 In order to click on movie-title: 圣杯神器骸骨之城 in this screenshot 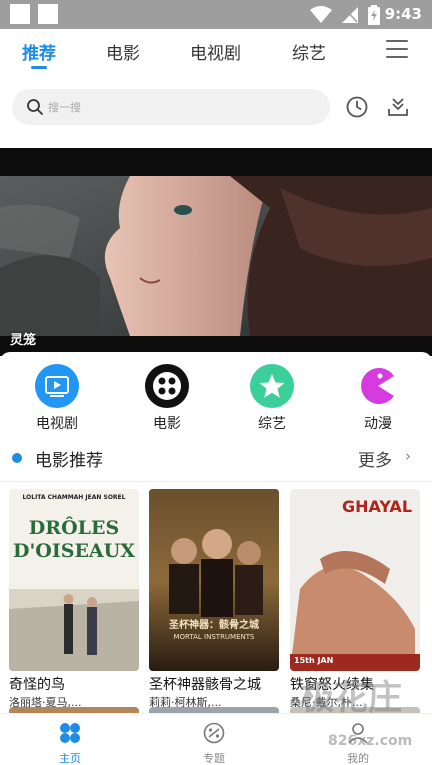, I will do `click(205, 685)`.